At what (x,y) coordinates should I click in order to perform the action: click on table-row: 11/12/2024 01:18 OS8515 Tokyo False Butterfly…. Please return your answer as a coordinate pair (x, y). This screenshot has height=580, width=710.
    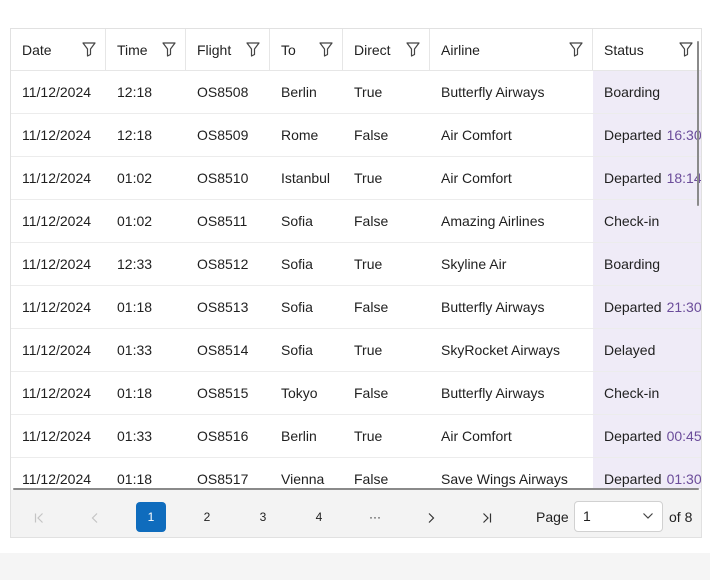
    Looking at the image, I should click on (356, 393).